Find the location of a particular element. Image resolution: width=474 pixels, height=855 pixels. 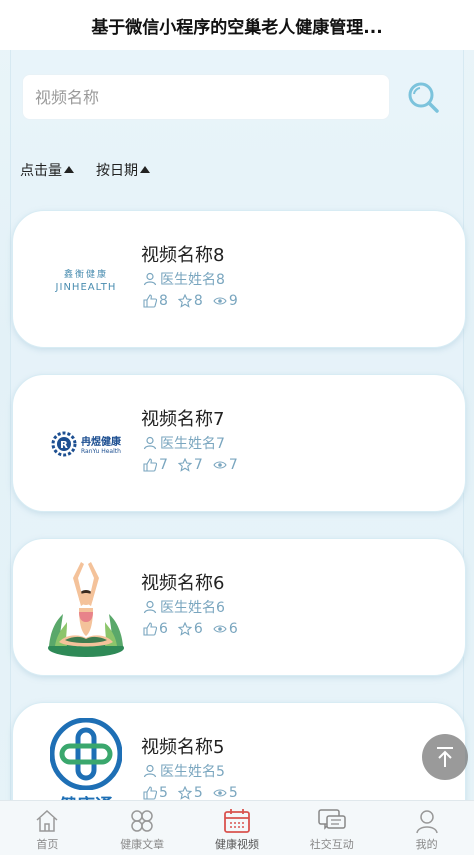

view-count-value: 9 is located at coordinates (233, 301).